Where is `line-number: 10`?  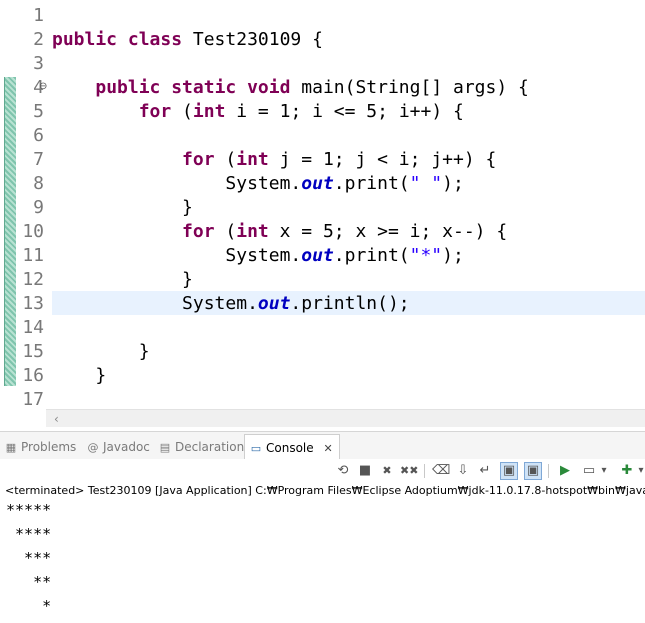
line-number: 10 is located at coordinates (33, 231).